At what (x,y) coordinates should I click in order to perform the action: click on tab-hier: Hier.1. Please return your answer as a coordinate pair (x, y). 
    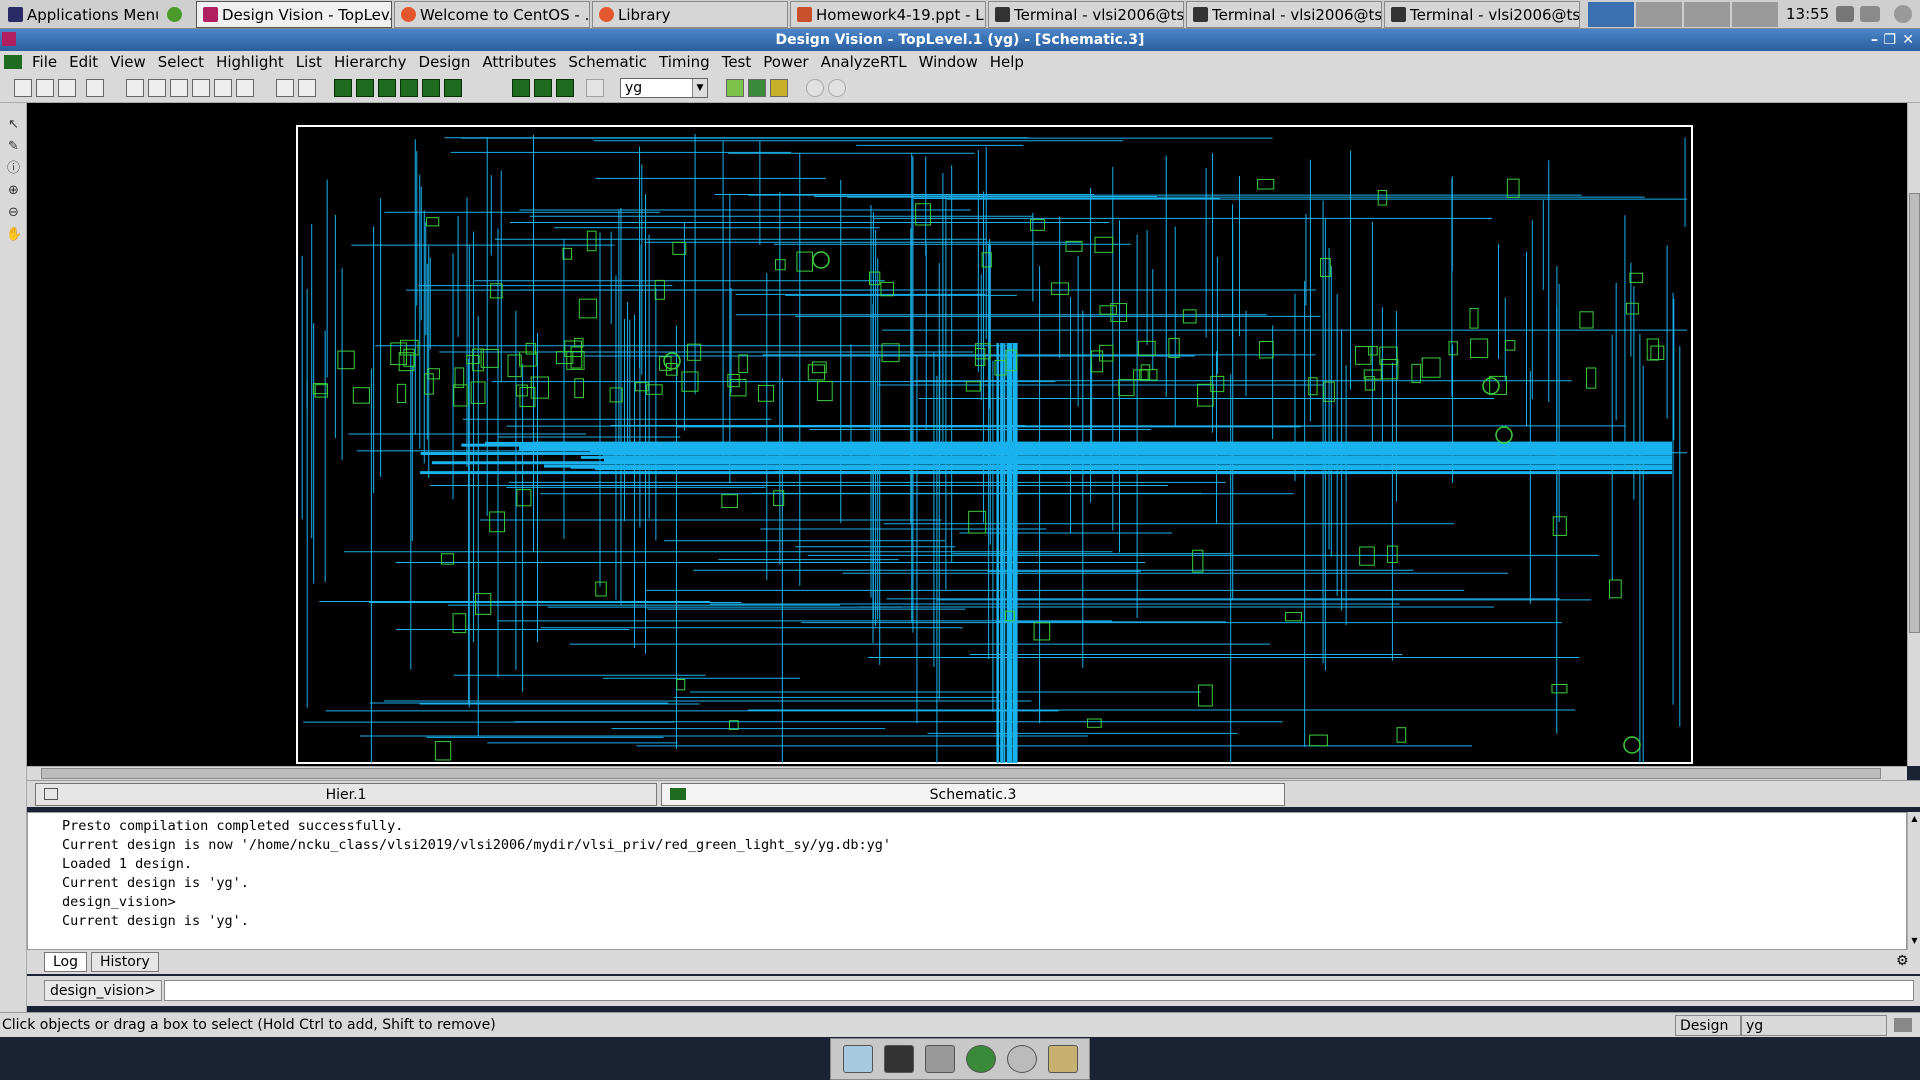
    Looking at the image, I should click on (346, 794).